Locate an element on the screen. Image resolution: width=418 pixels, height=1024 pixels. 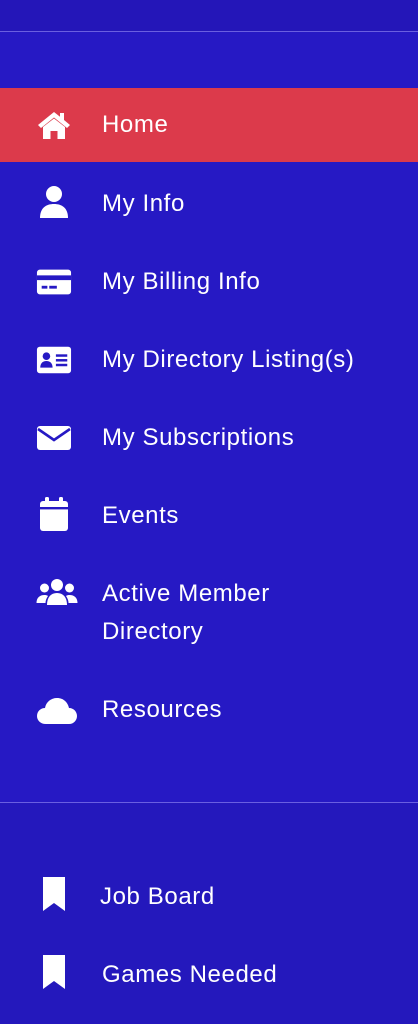
home-icon is located at coordinates (54, 125).